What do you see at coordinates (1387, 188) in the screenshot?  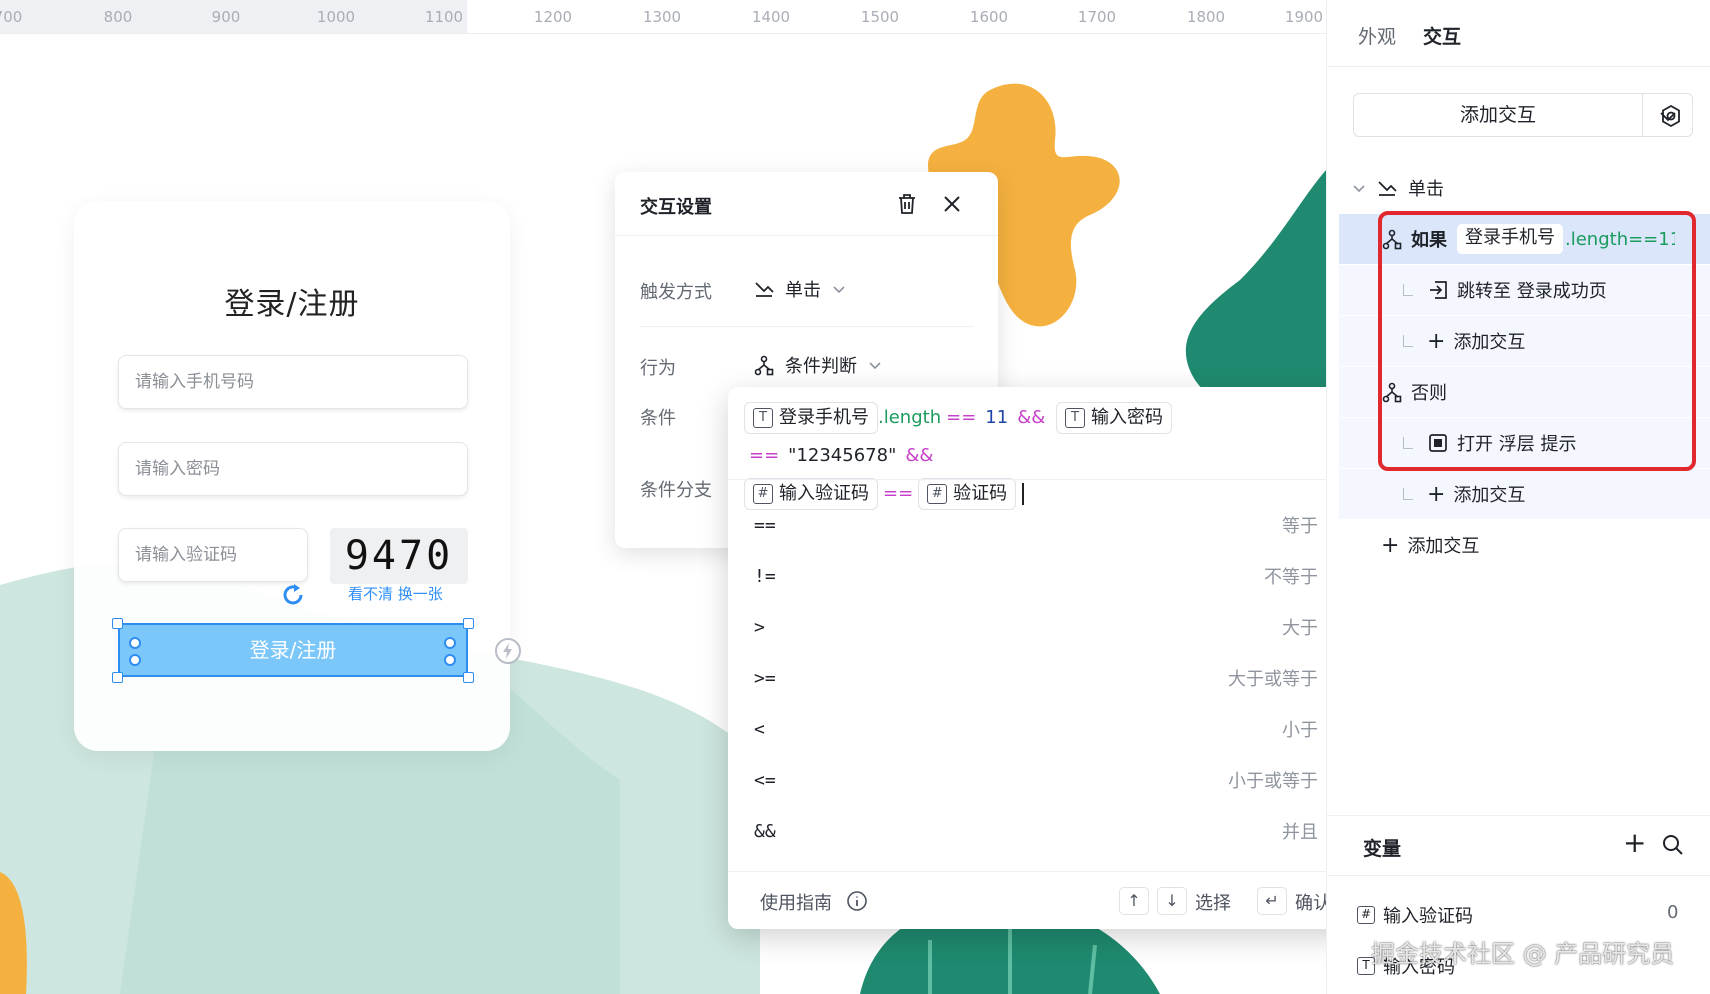 I see `click-icon` at bounding box center [1387, 188].